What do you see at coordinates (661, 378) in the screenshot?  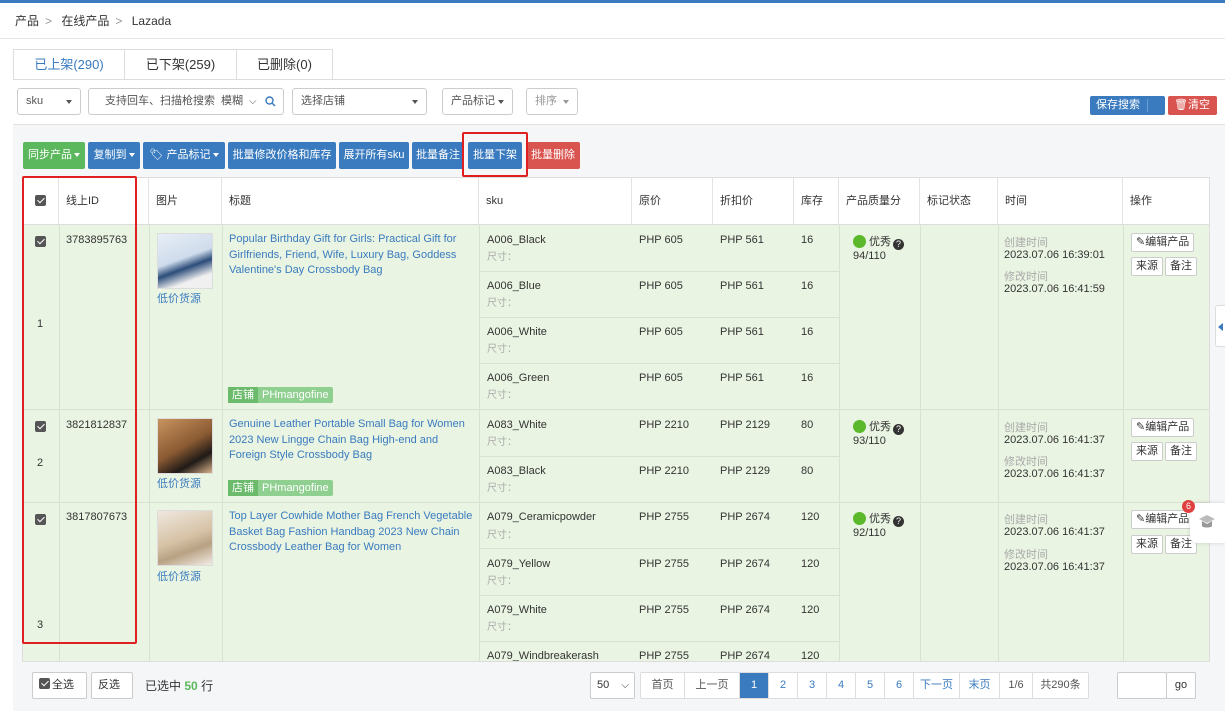 I see `original-price: PHP 605` at bounding box center [661, 378].